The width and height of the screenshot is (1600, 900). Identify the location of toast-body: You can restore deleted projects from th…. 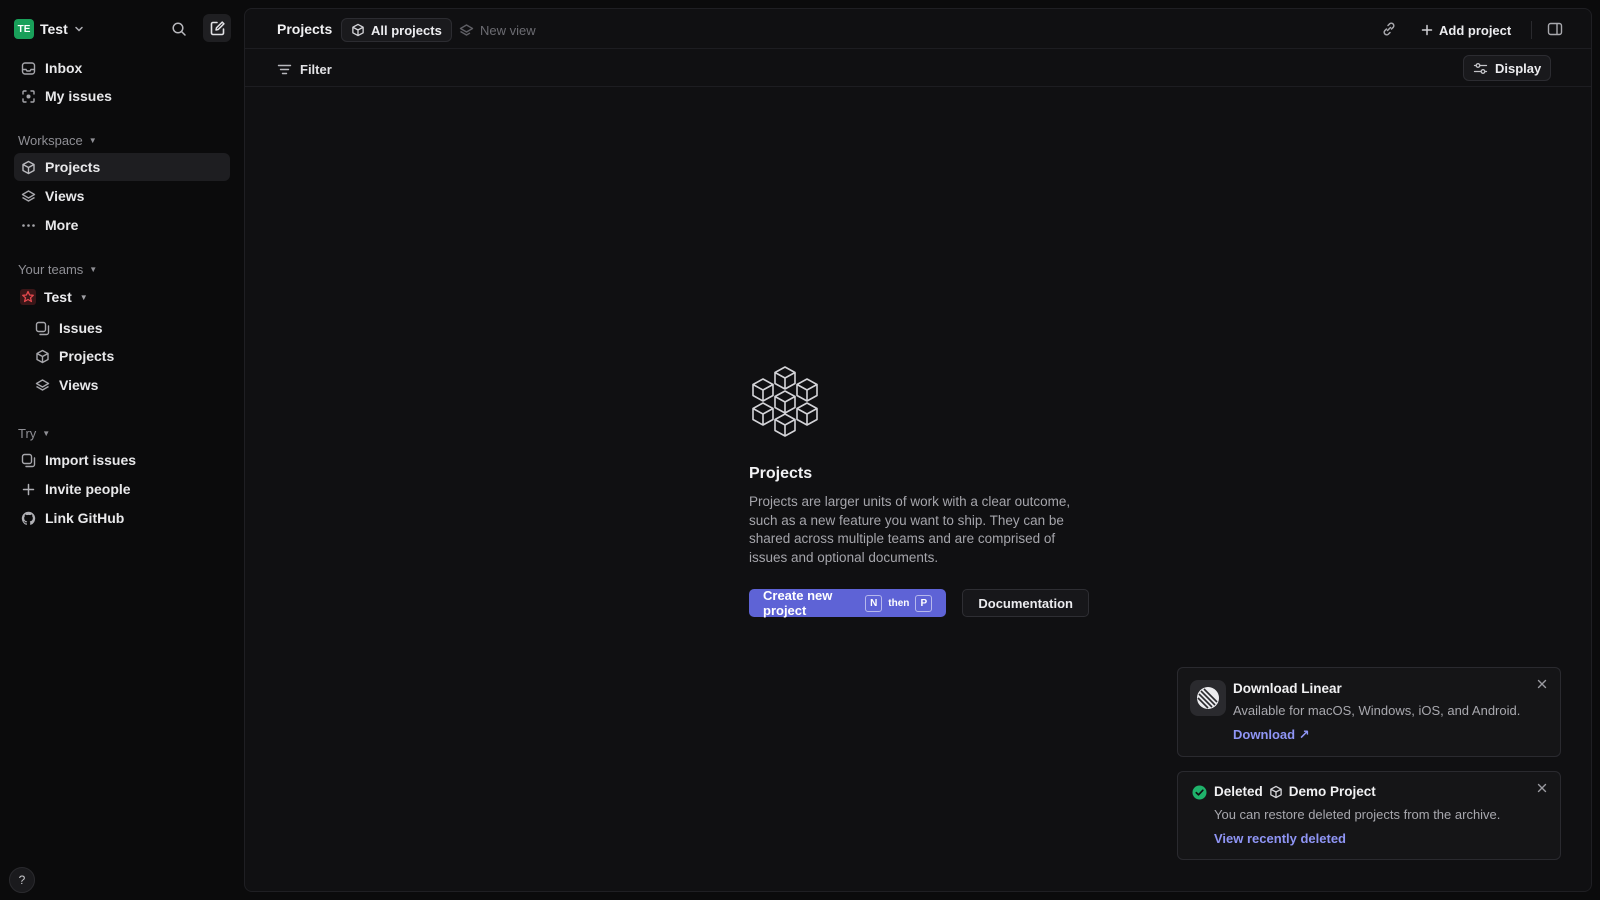
(1357, 814).